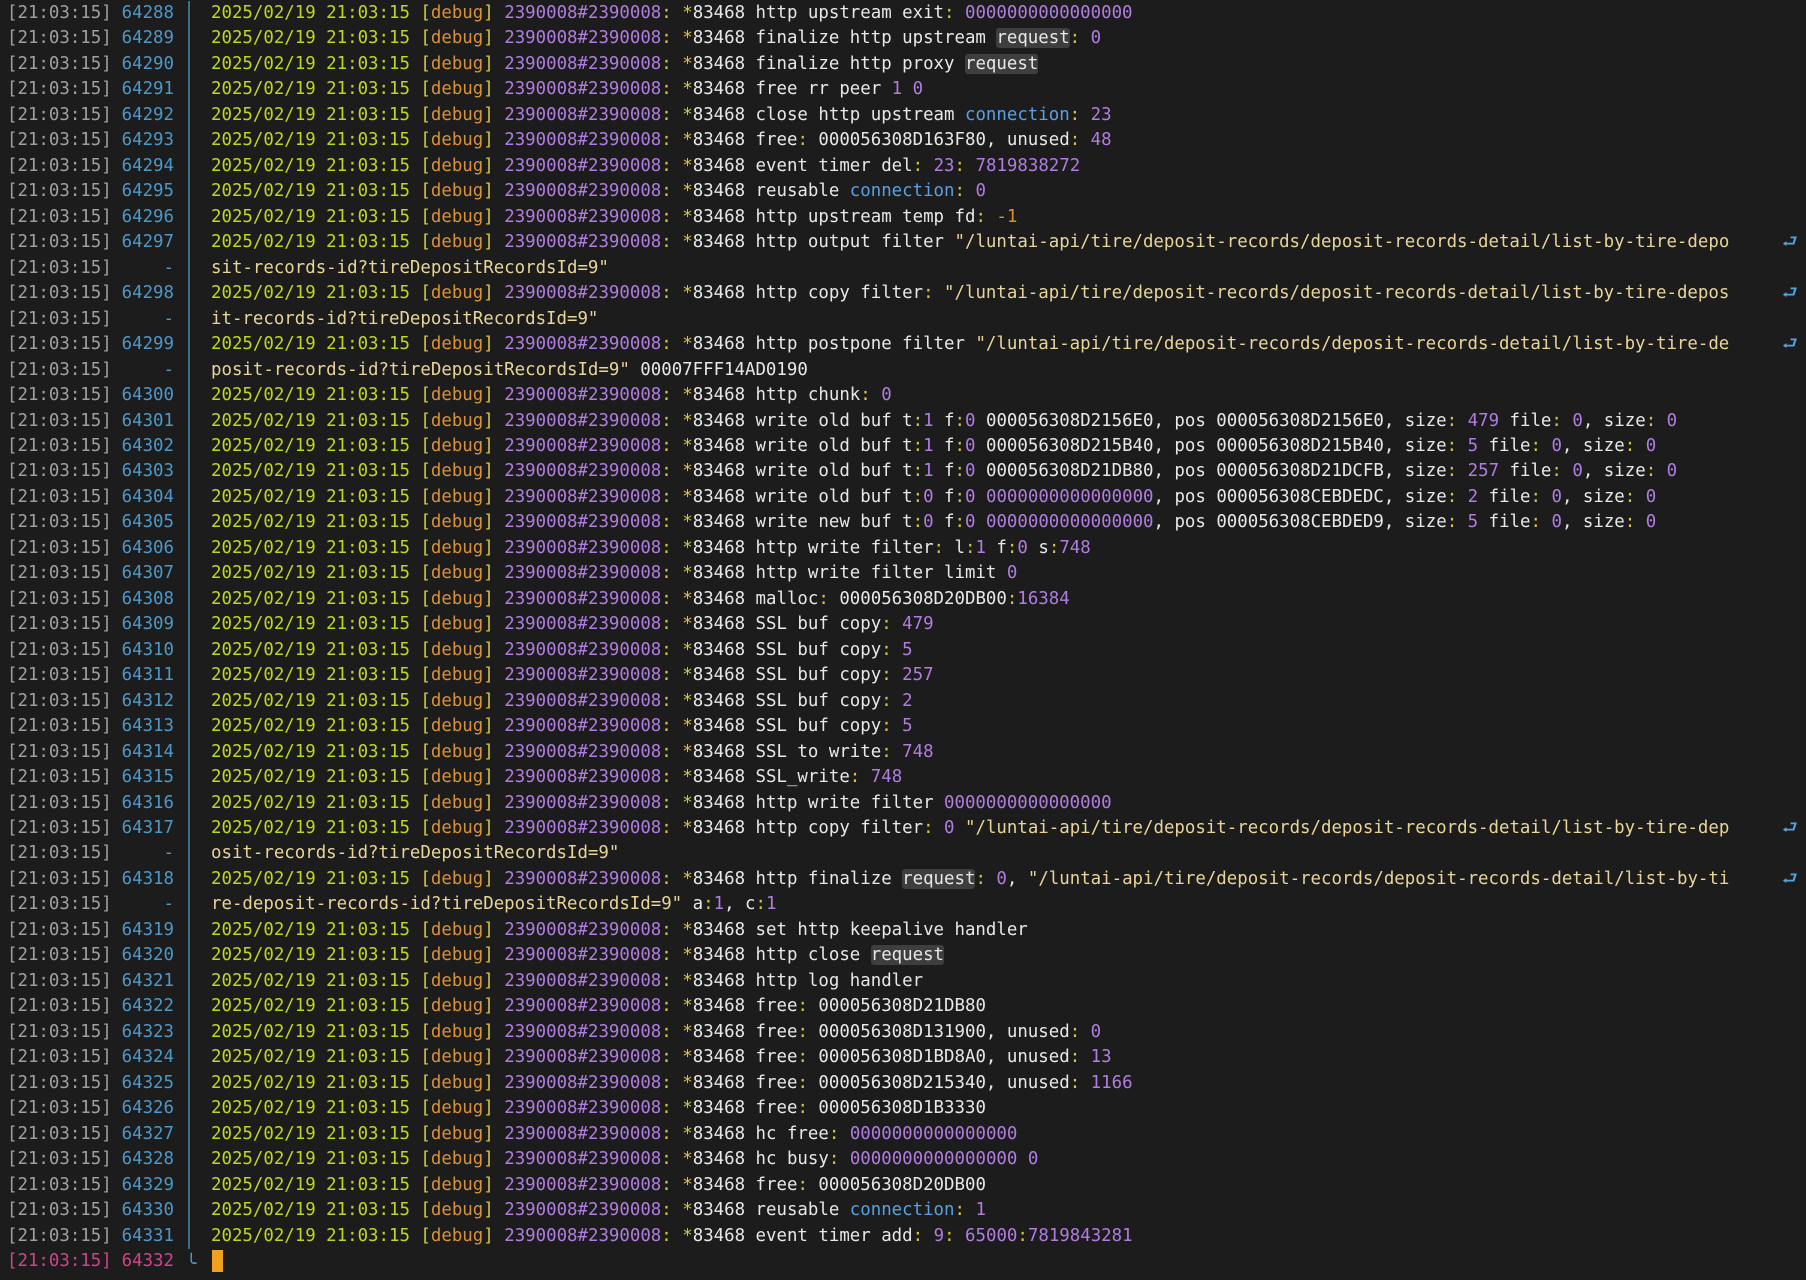  Describe the element at coordinates (103, 854) in the screenshot. I see `line-gutter: [21:03:15] -` at that location.